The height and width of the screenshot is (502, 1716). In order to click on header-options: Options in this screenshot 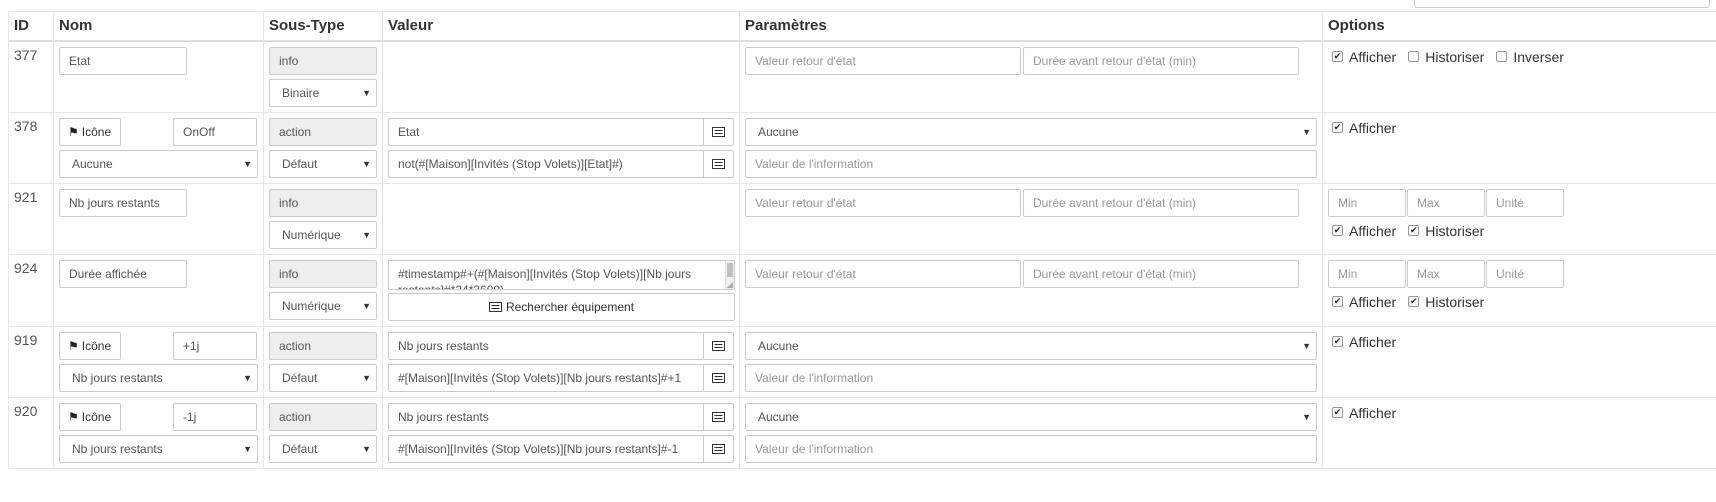, I will do `click(1519, 26)`.